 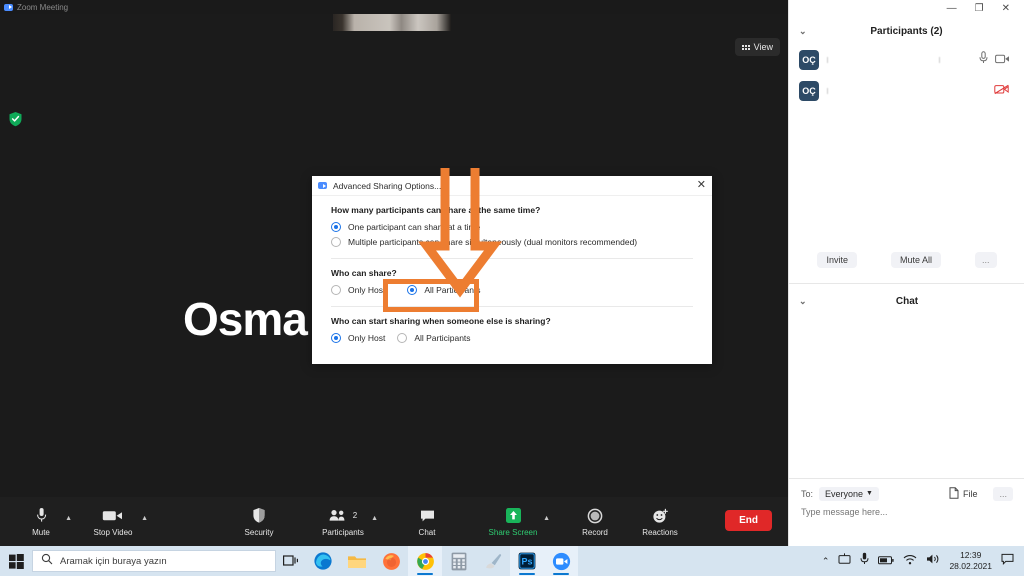 I want to click on calculator-icon, so click(x=459, y=561).